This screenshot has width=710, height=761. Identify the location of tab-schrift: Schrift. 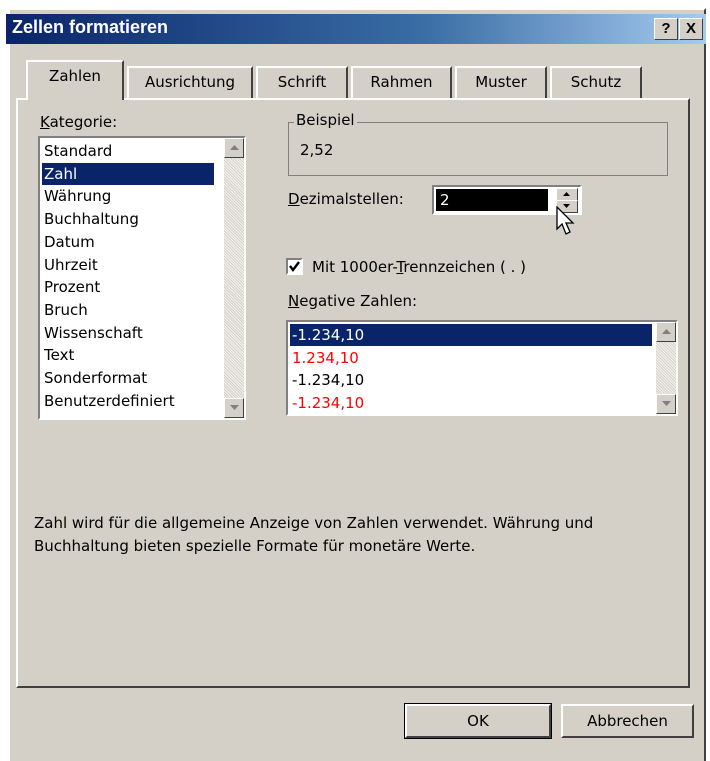
(302, 82).